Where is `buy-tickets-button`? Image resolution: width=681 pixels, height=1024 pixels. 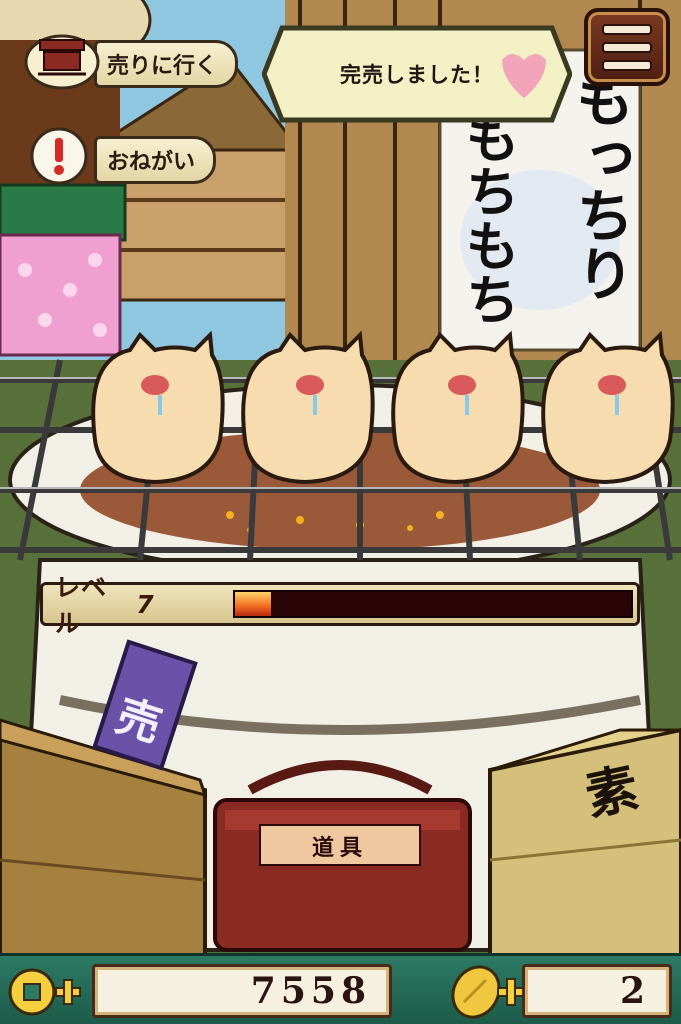 buy-tickets-button is located at coordinates (485, 992).